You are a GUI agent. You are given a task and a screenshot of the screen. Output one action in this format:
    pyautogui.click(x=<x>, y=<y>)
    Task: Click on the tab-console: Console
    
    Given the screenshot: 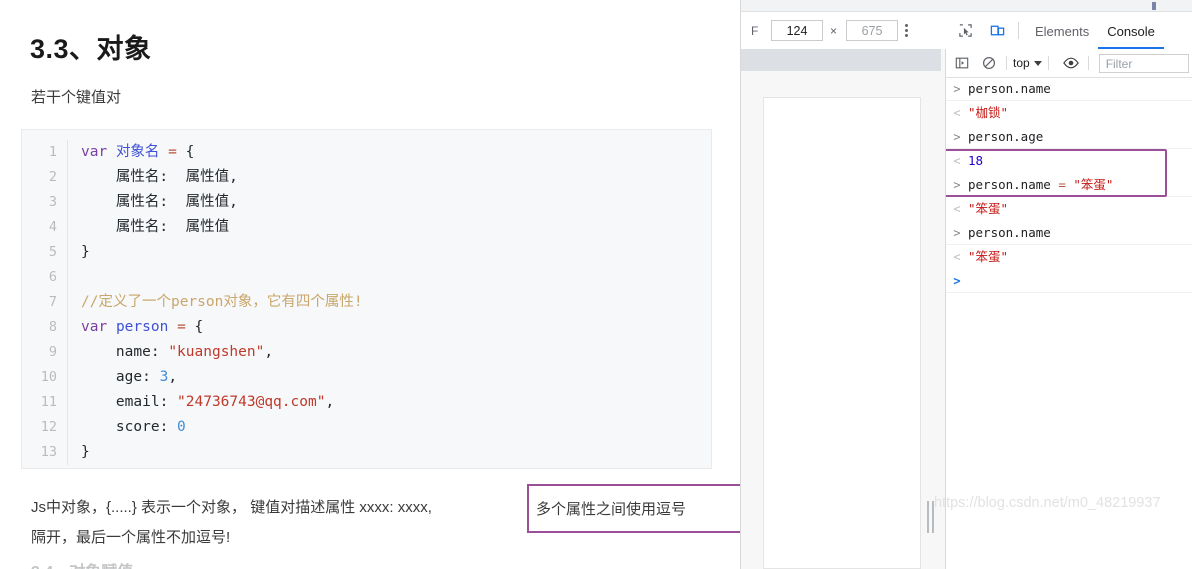 What is the action you would take?
    pyautogui.click(x=1131, y=31)
    